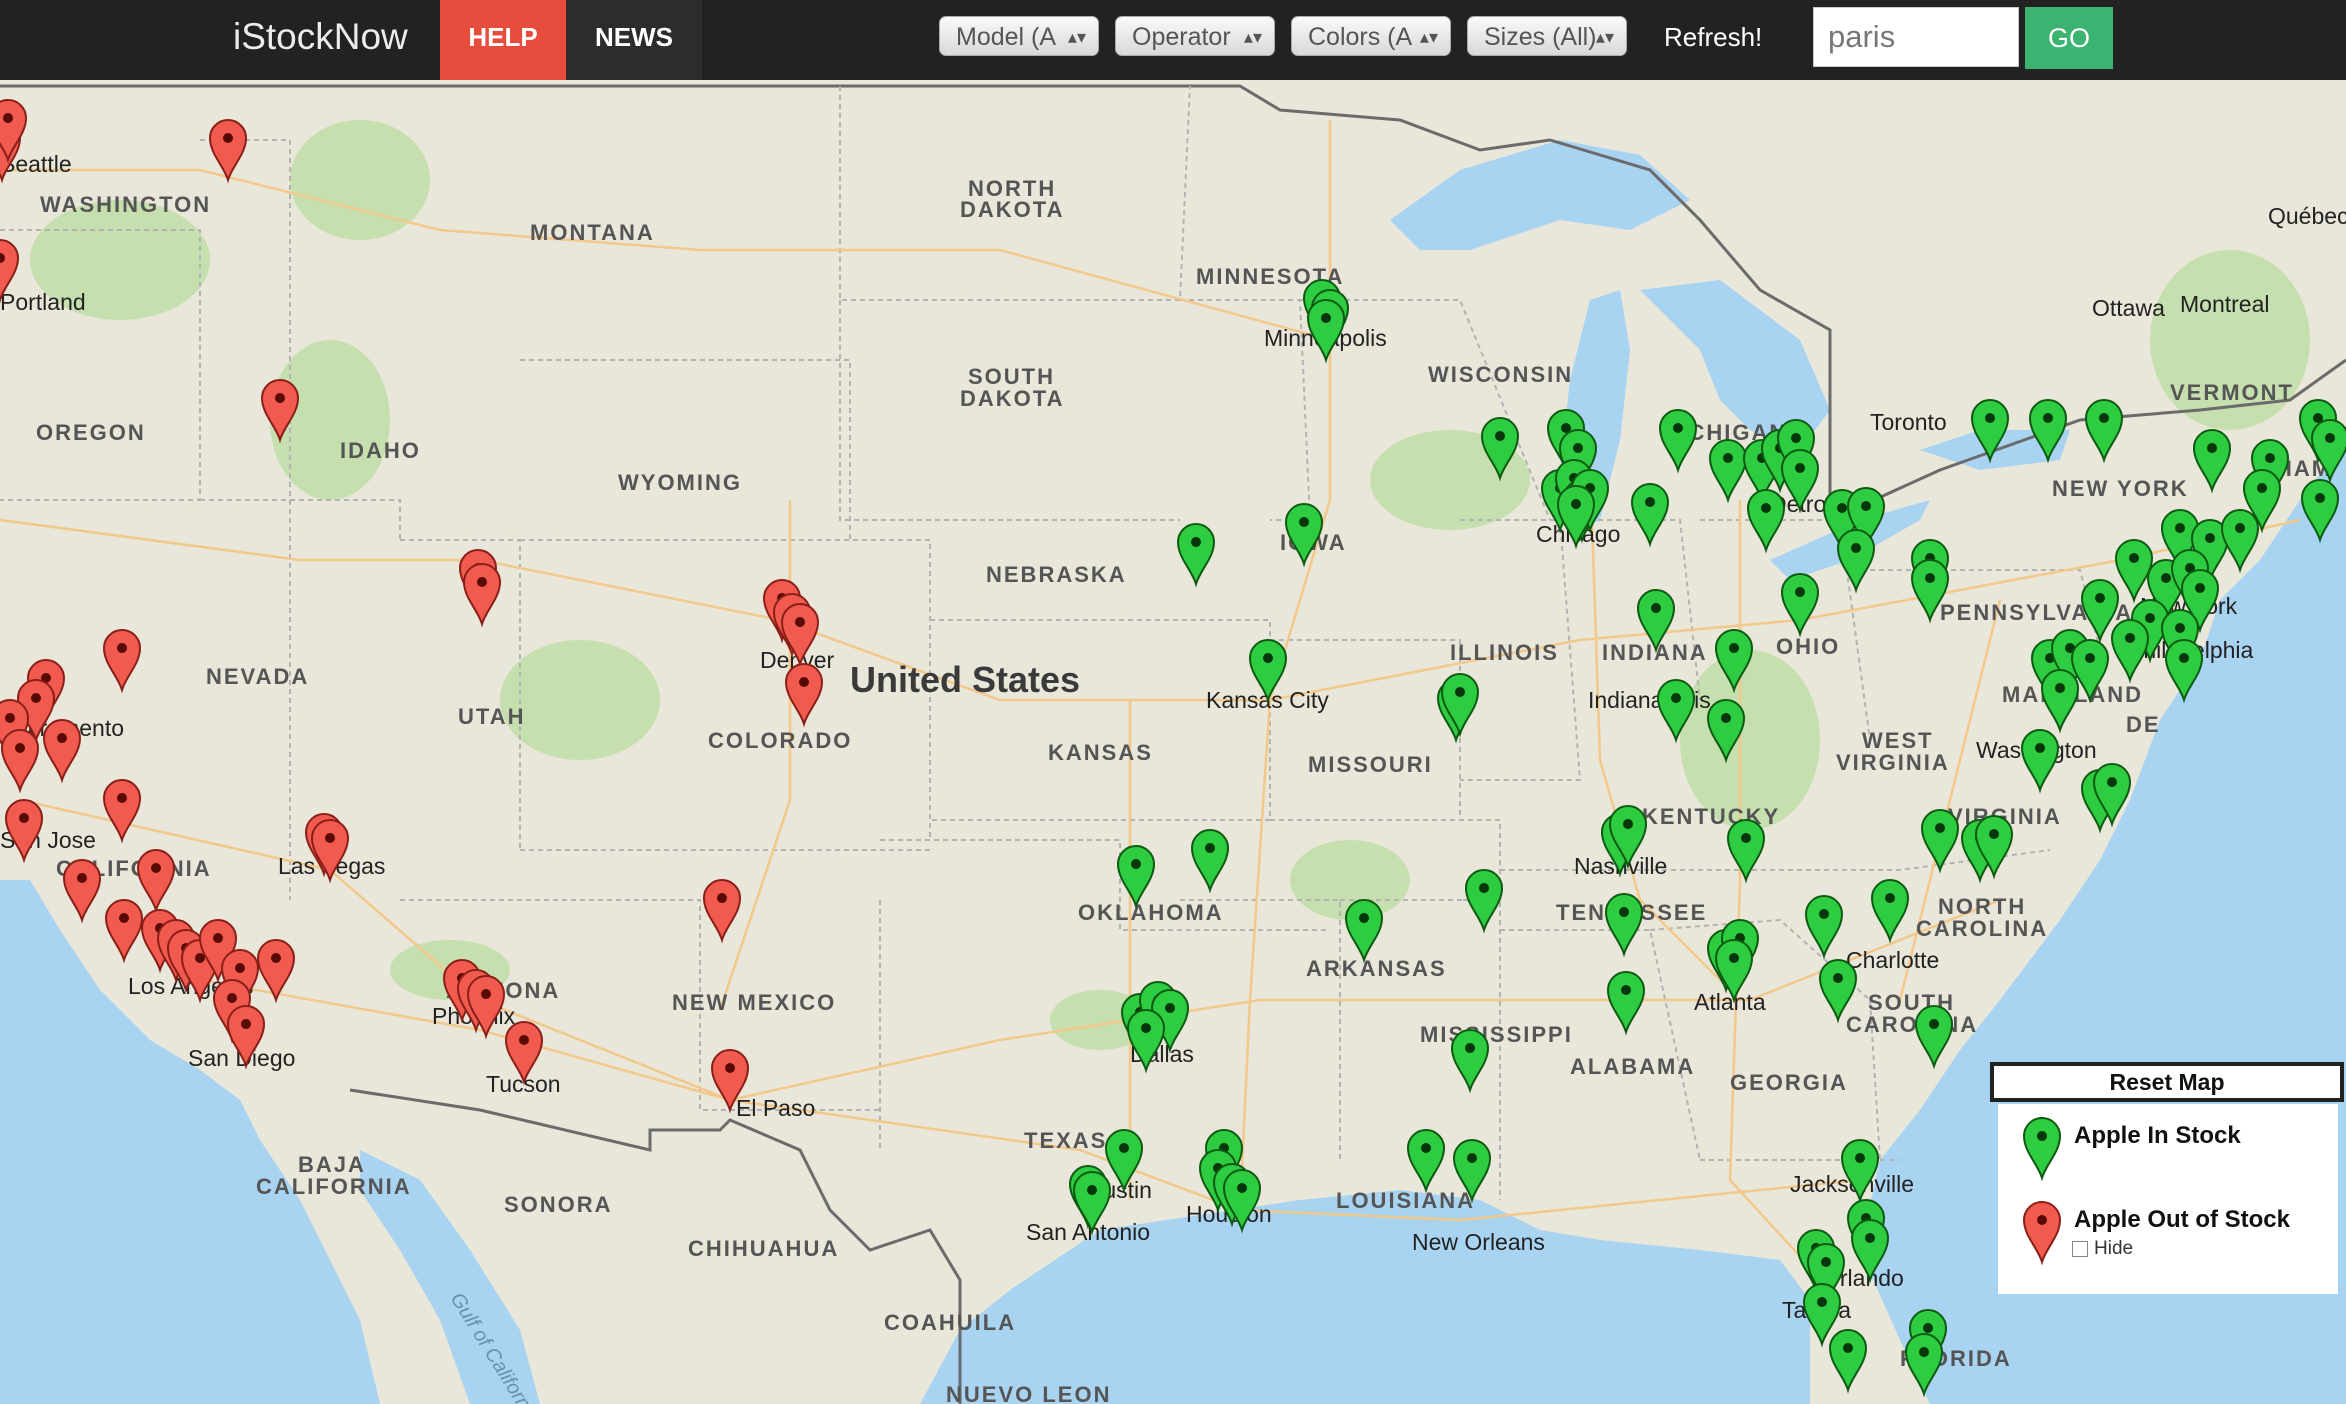 The image size is (2346, 1404). Describe the element at coordinates (2224, 304) in the screenshot. I see `svg-text: Montreal` at that location.